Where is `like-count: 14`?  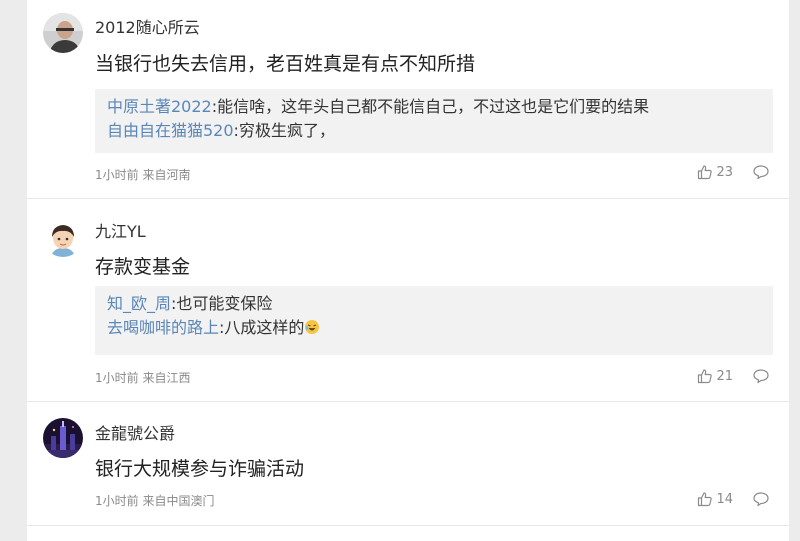 like-count: 14 is located at coordinates (724, 499).